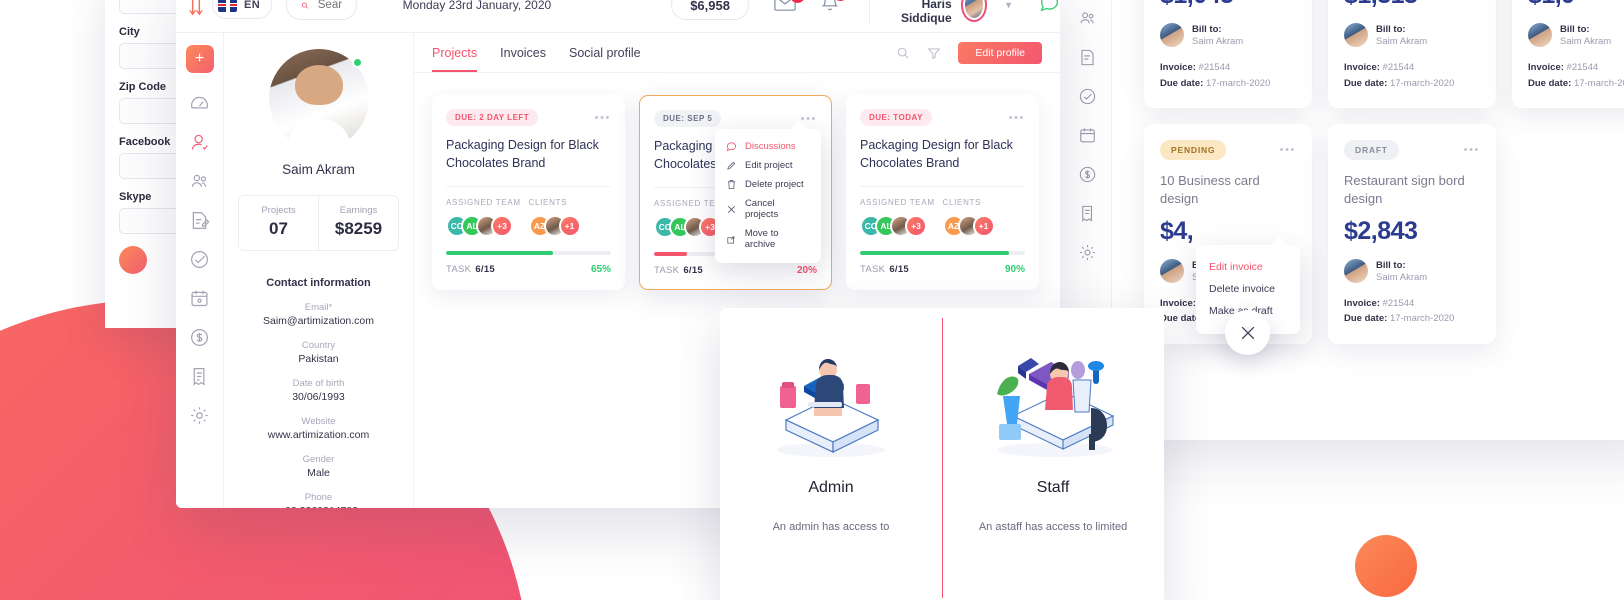 This screenshot has width=1624, height=600. What do you see at coordinates (200, 103) in the screenshot?
I see `speedometer-icon` at bounding box center [200, 103].